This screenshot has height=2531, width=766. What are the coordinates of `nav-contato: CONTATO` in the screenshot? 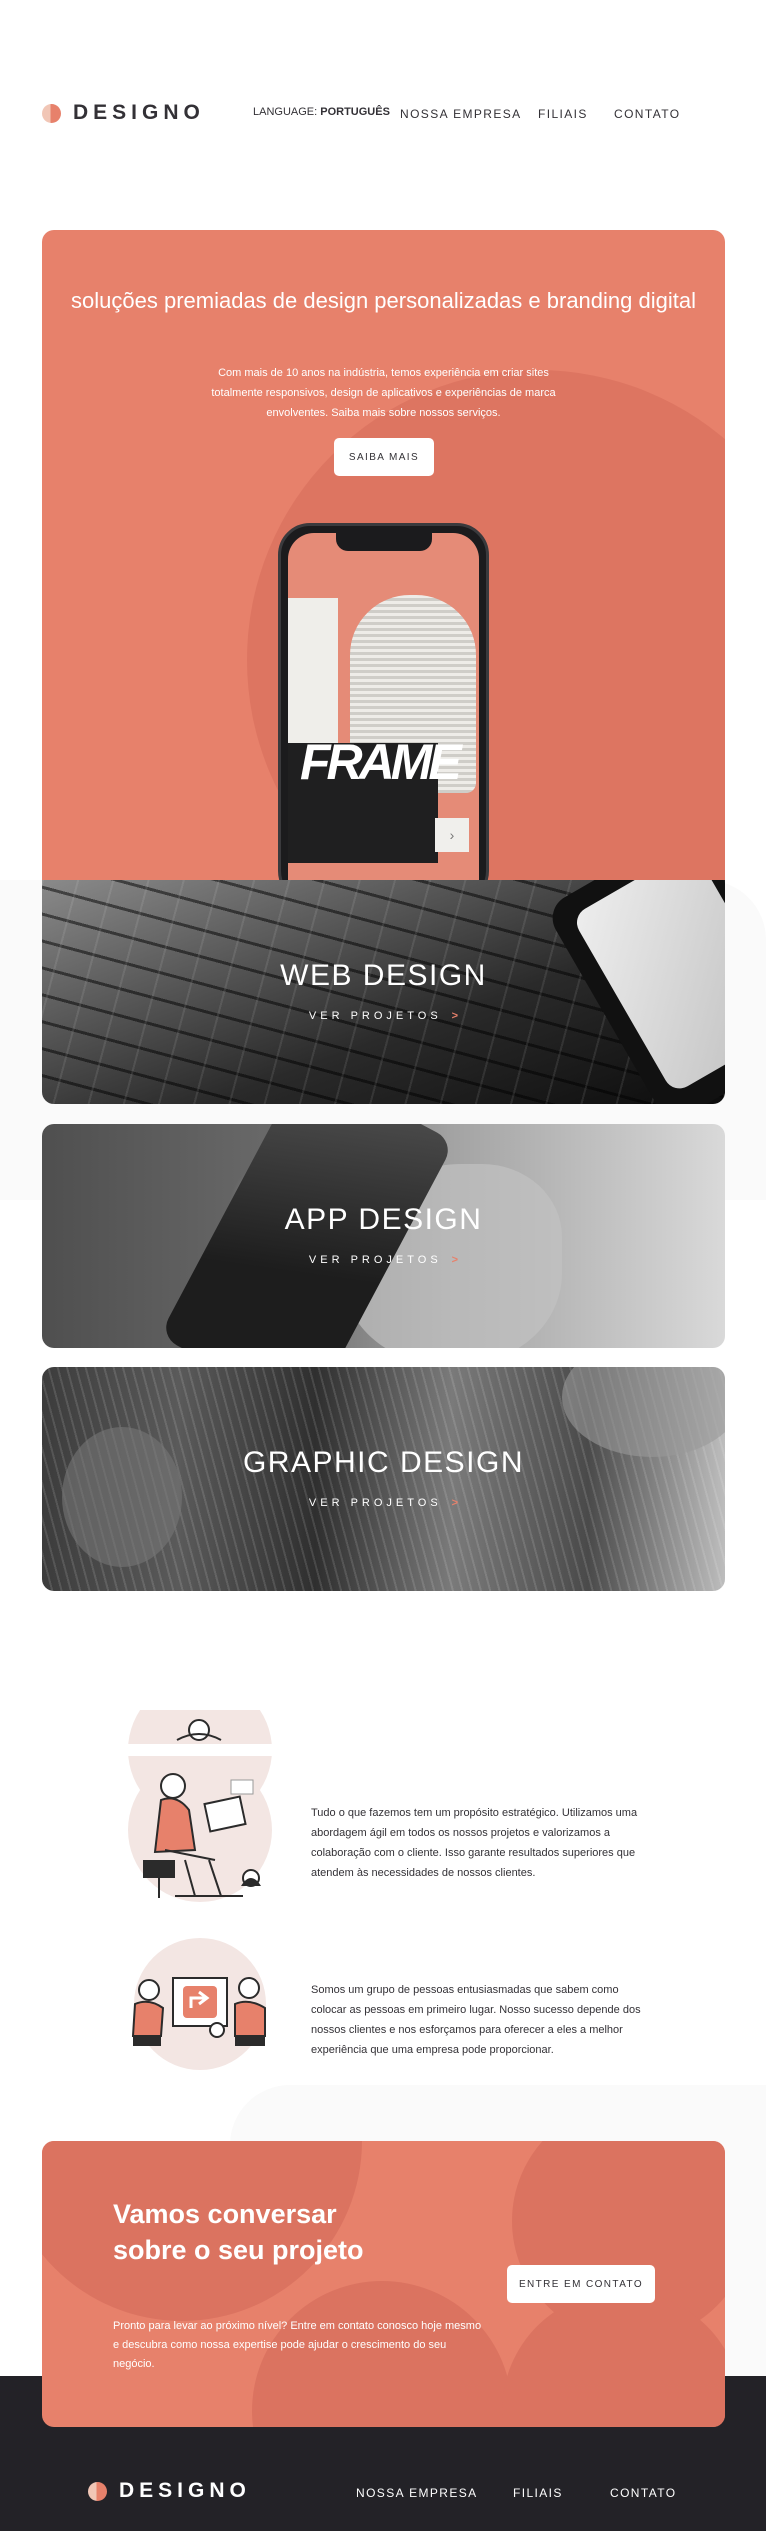 It's located at (647, 114).